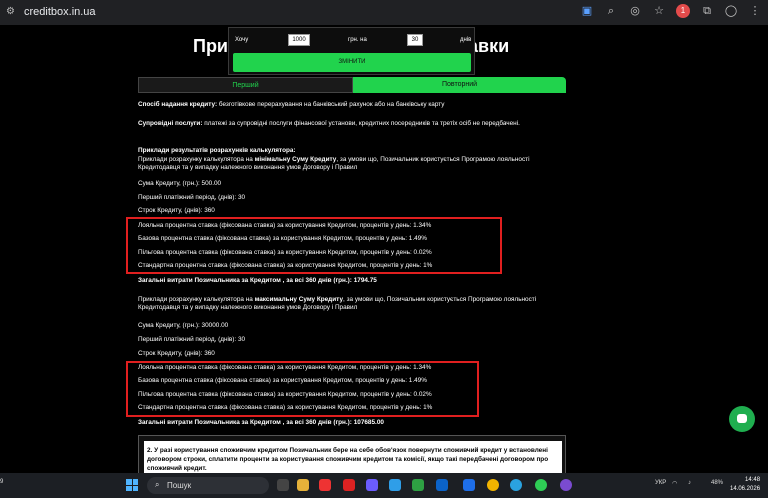 This screenshot has height=498, width=768. What do you see at coordinates (566, 485) in the screenshot?
I see `viber-icon` at bounding box center [566, 485].